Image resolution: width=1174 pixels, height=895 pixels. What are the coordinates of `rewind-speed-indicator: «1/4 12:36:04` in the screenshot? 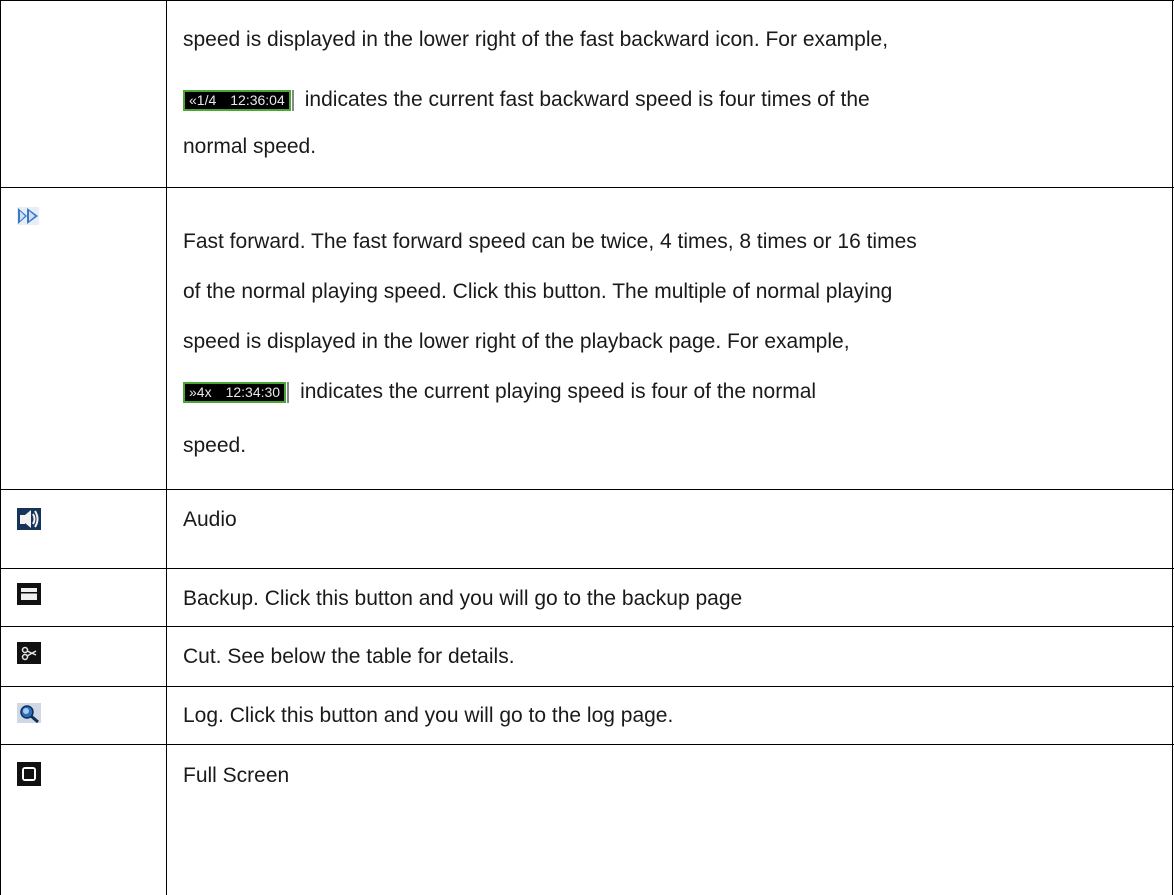 It's located at (238, 100).